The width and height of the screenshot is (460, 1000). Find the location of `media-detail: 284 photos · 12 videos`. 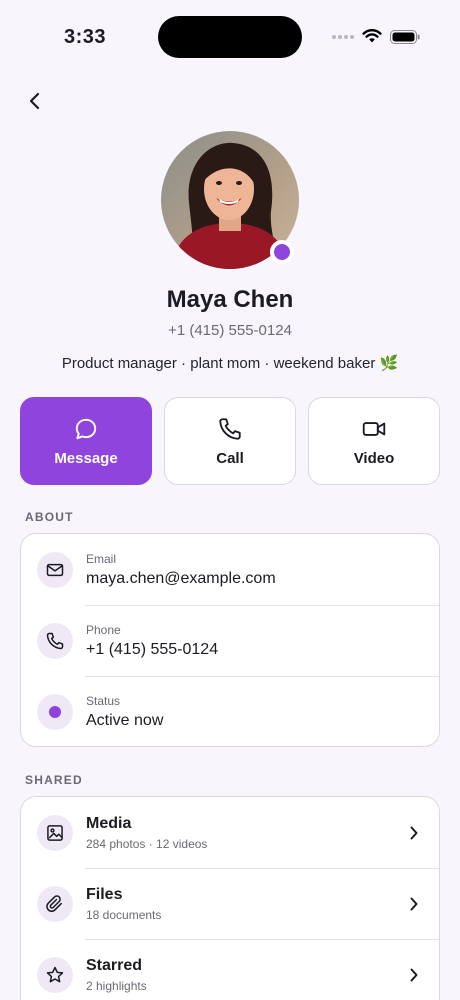

media-detail: 284 photos · 12 videos is located at coordinates (147, 843).